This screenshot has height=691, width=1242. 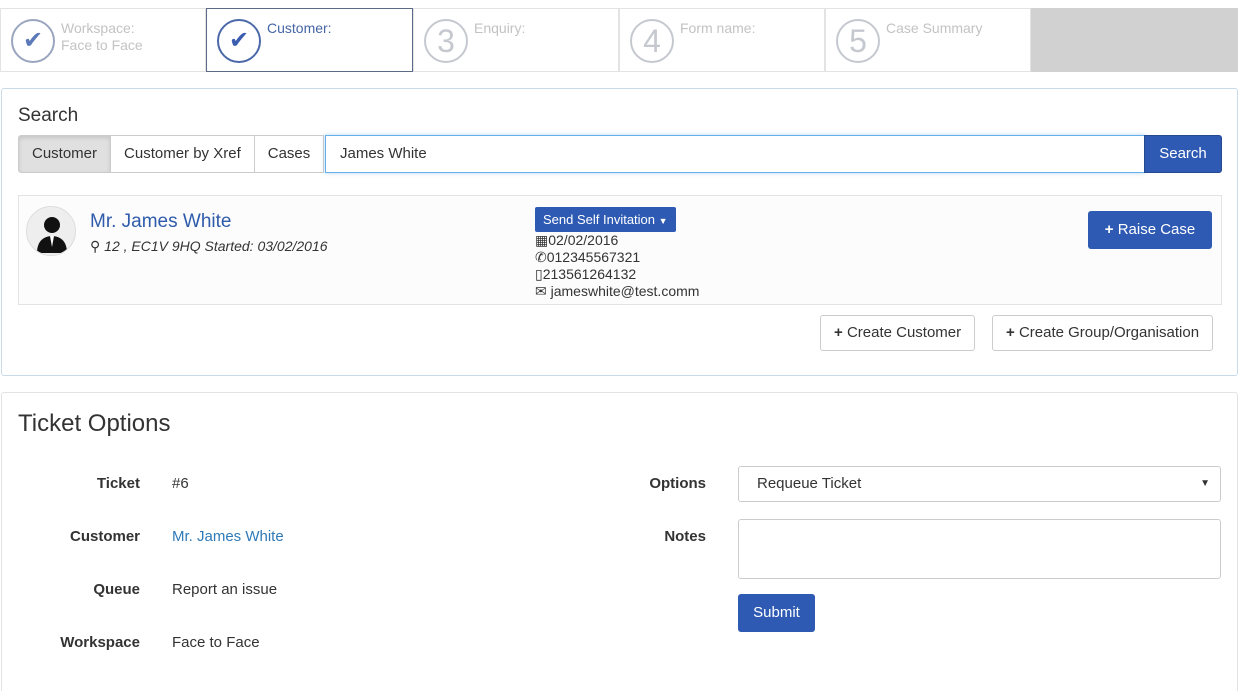 What do you see at coordinates (677, 483) in the screenshot?
I see `options-label: Options` at bounding box center [677, 483].